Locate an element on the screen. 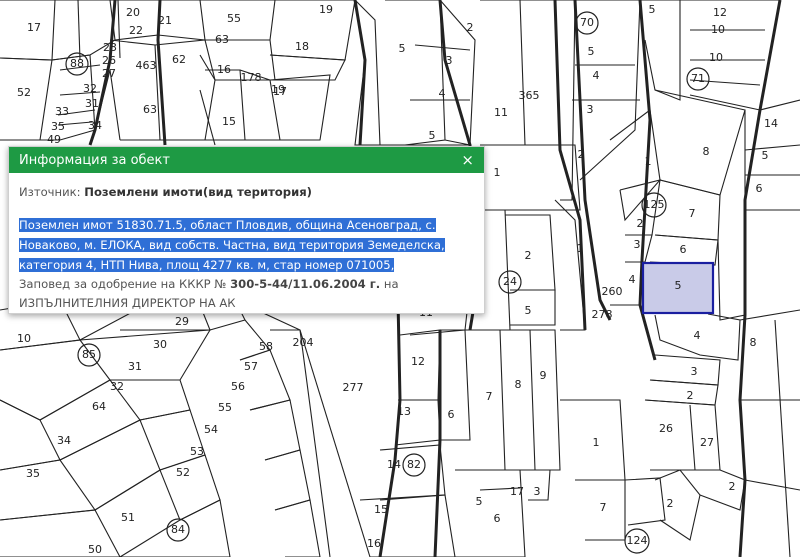 The image size is (800, 557). parcel-label: 50 is located at coordinates (95, 549).